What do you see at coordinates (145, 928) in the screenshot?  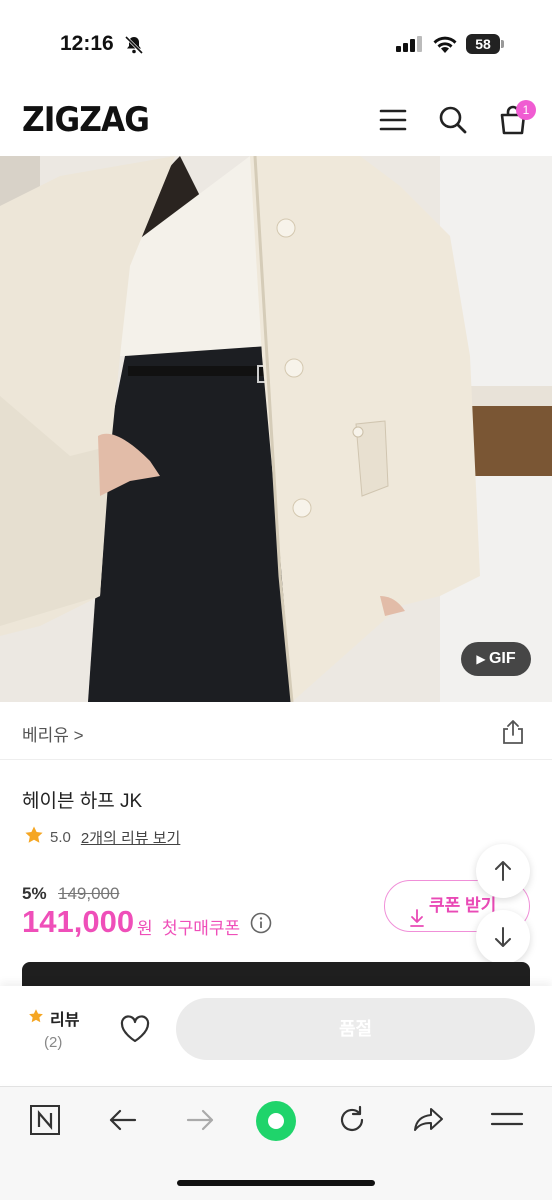 I see `currency-unit: 원` at bounding box center [145, 928].